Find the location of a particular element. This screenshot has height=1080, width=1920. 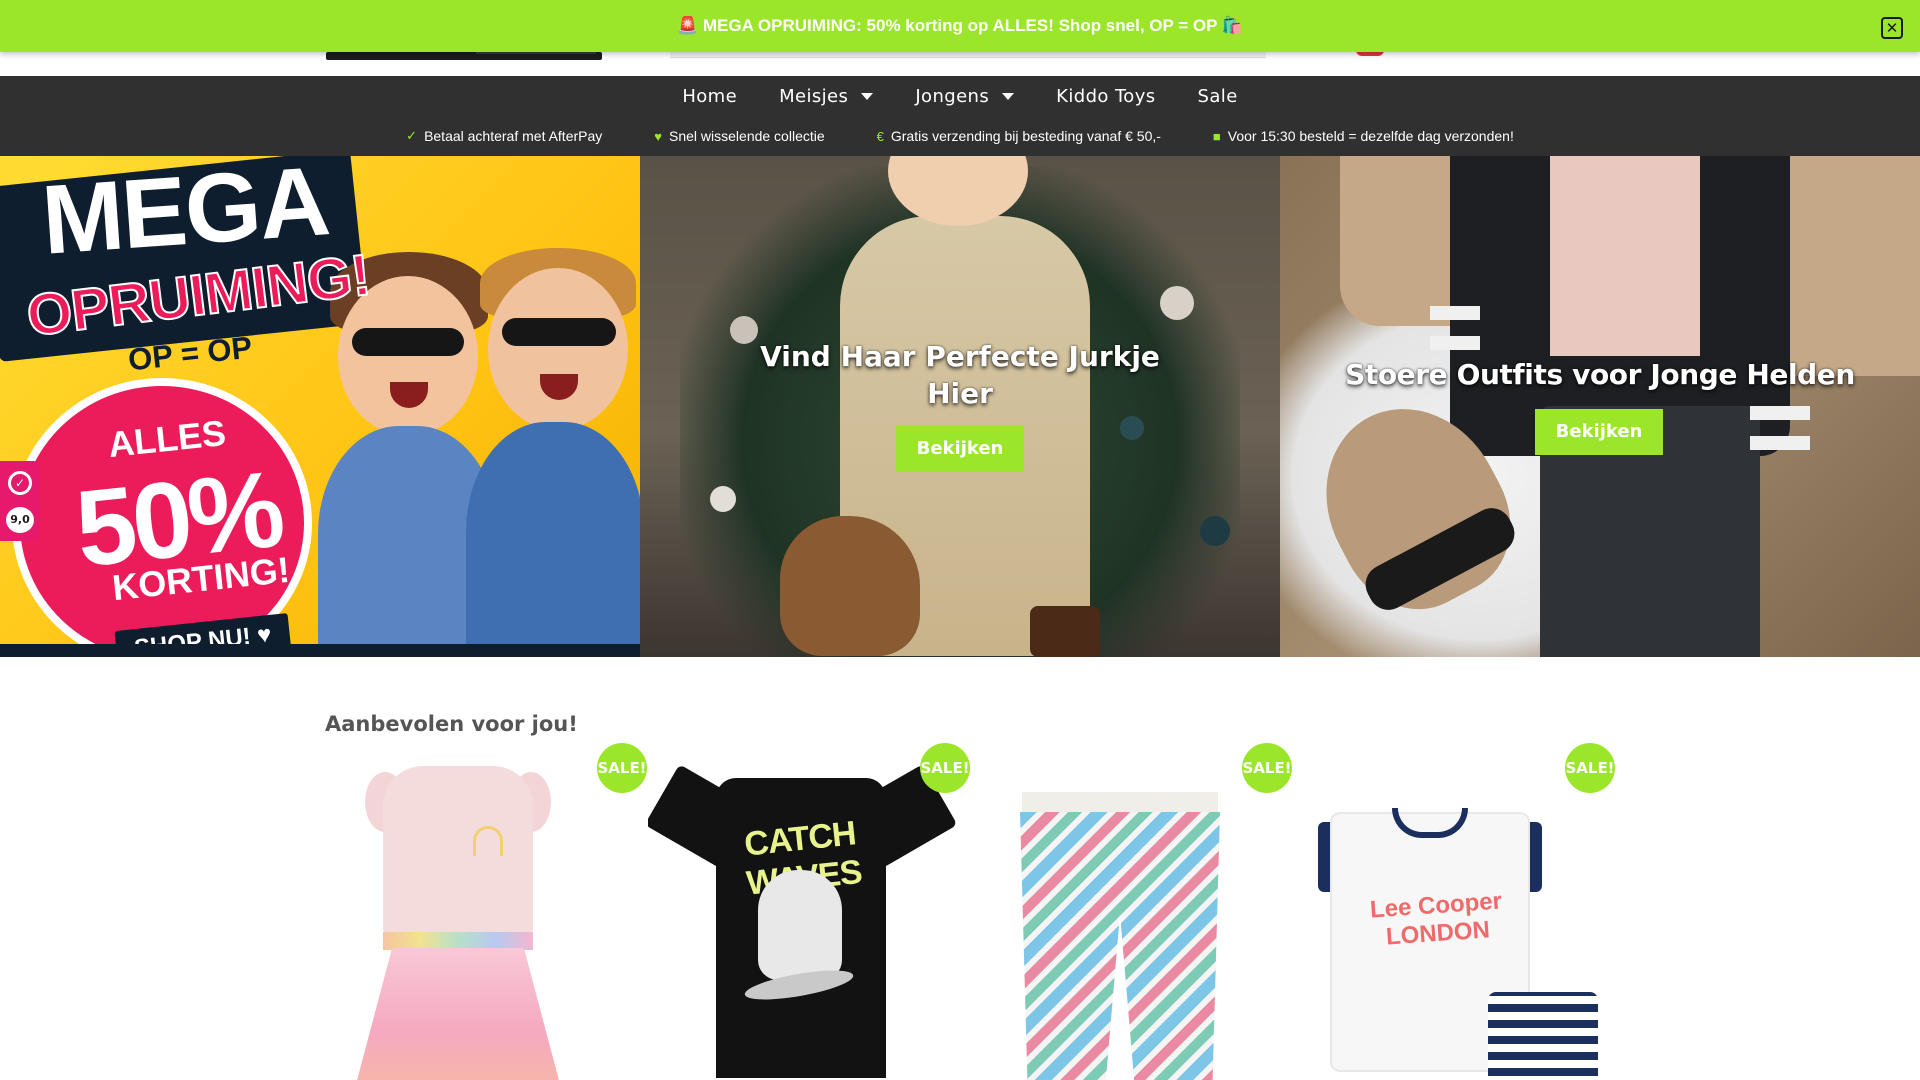

usp-label: Snel wisselende collectie is located at coordinates (747, 136).